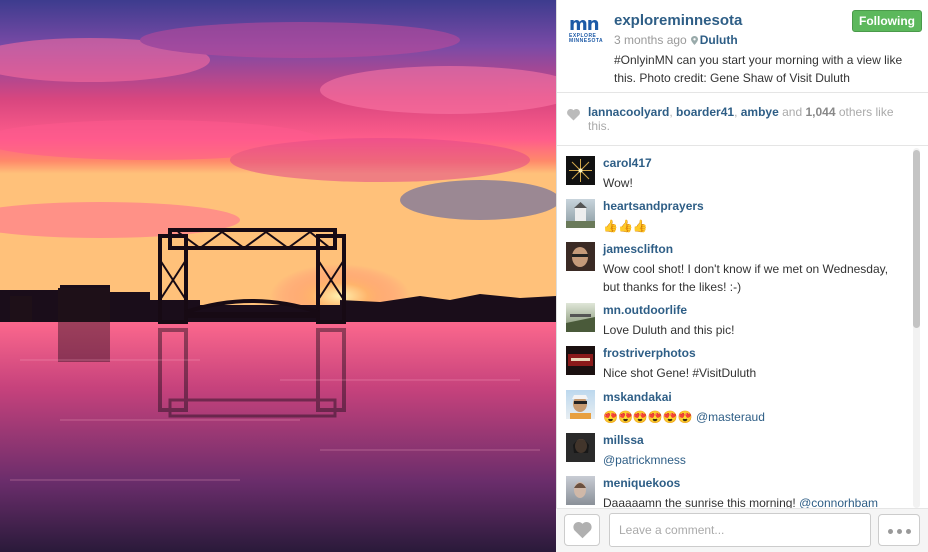 This screenshot has width=928, height=552. I want to click on logo-mark: mn, so click(584, 24).